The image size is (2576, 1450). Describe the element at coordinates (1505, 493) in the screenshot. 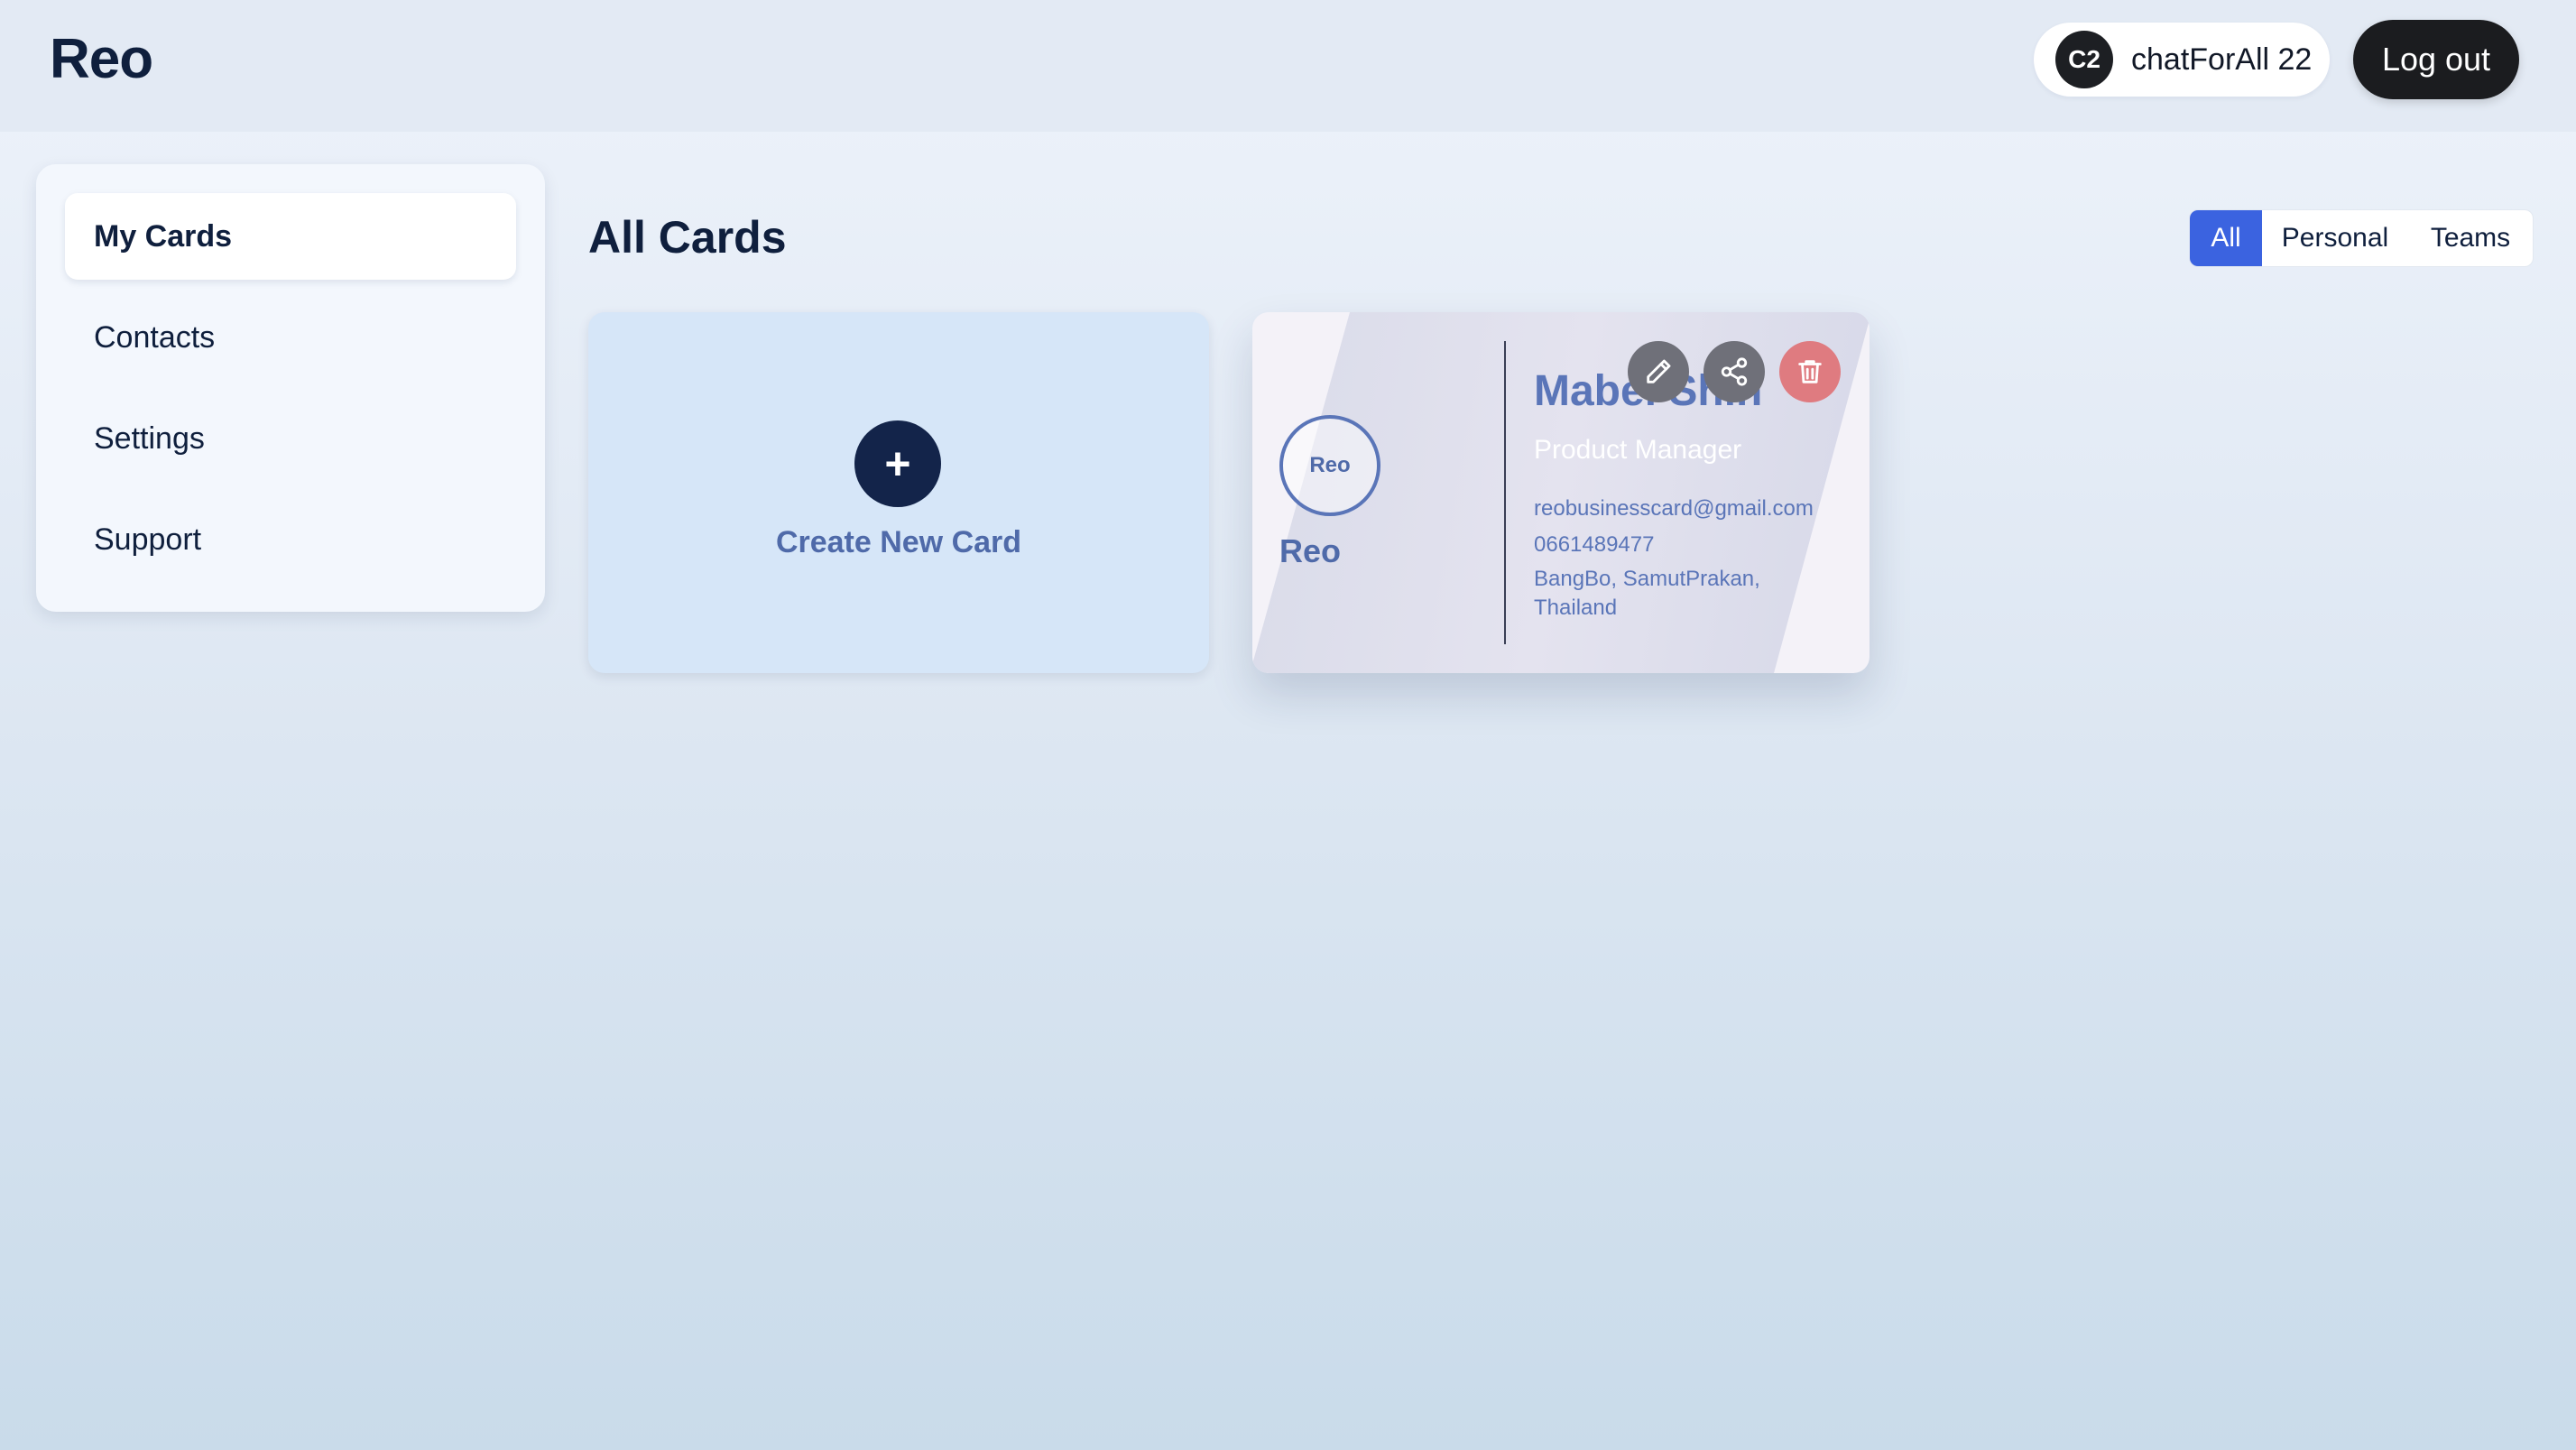

I see `card-divider` at that location.